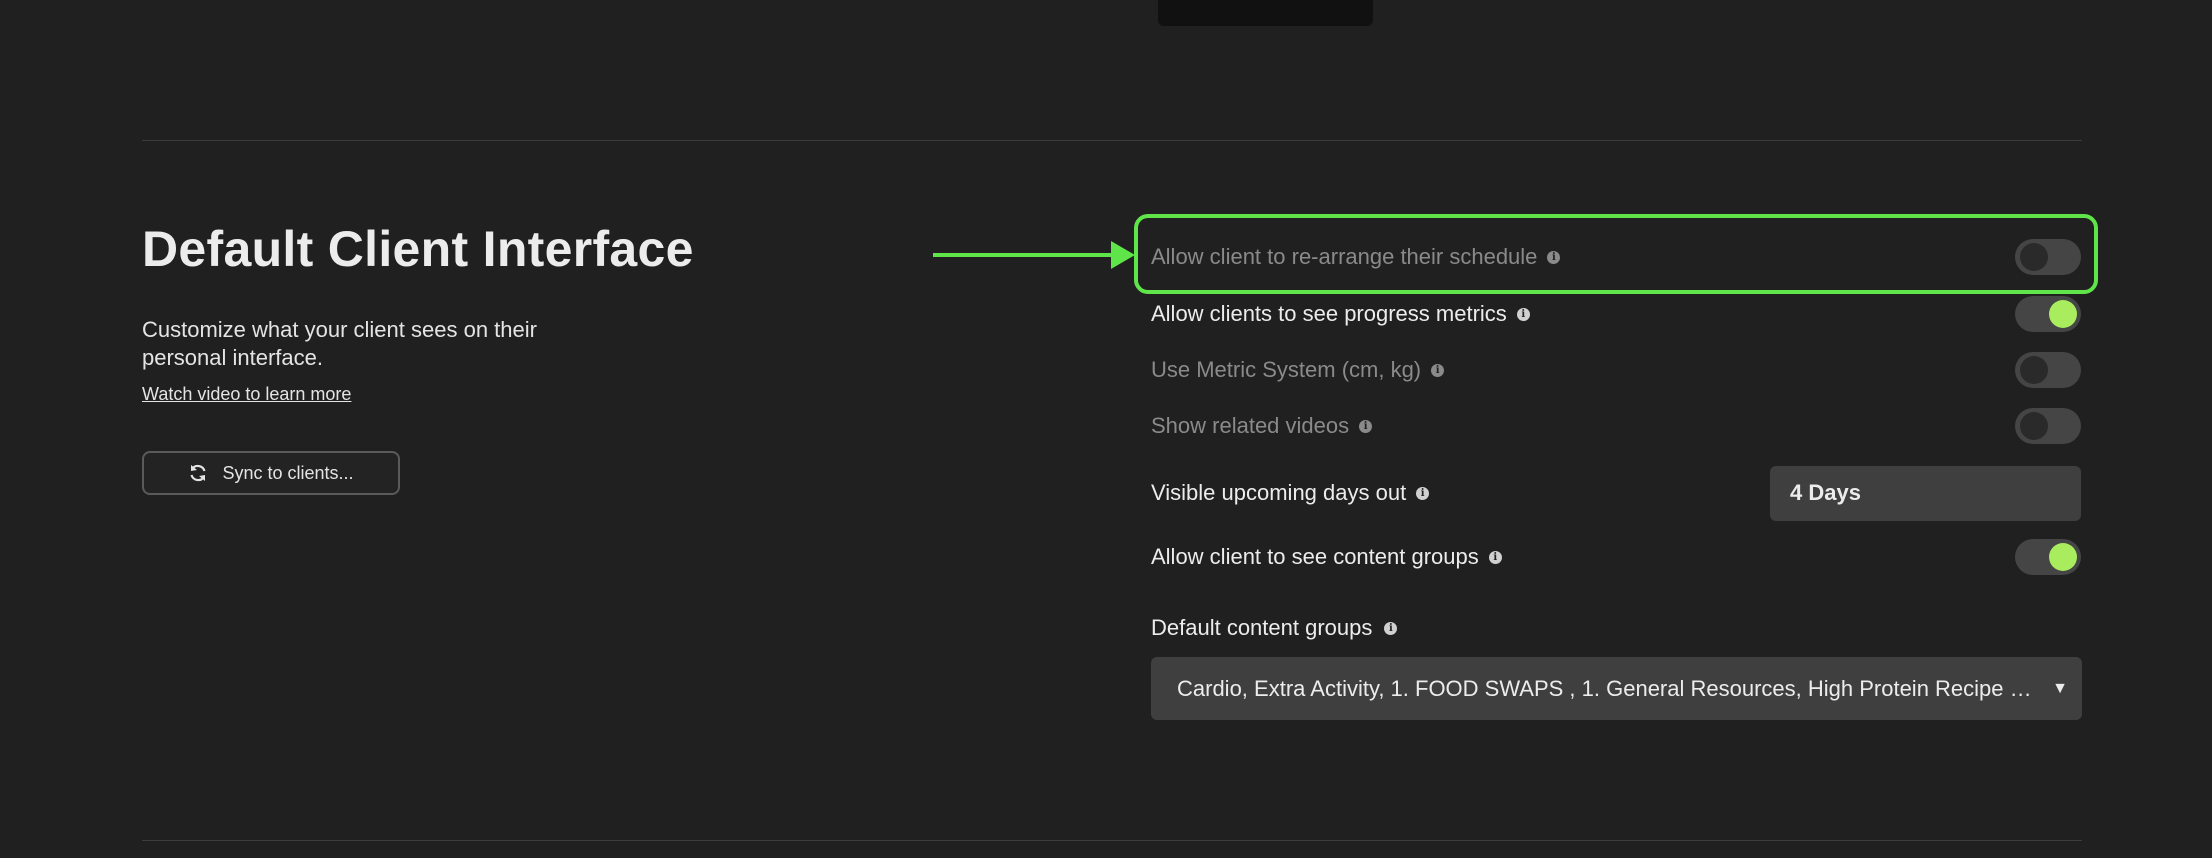 This screenshot has height=858, width=2212. I want to click on annotation-arrow-line, so click(1025, 255).